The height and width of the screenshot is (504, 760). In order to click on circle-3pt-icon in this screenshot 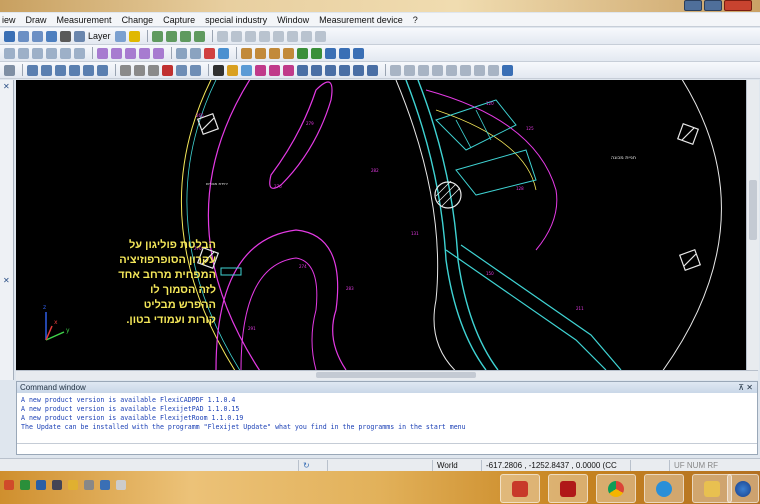, I will do `click(409, 70)`.